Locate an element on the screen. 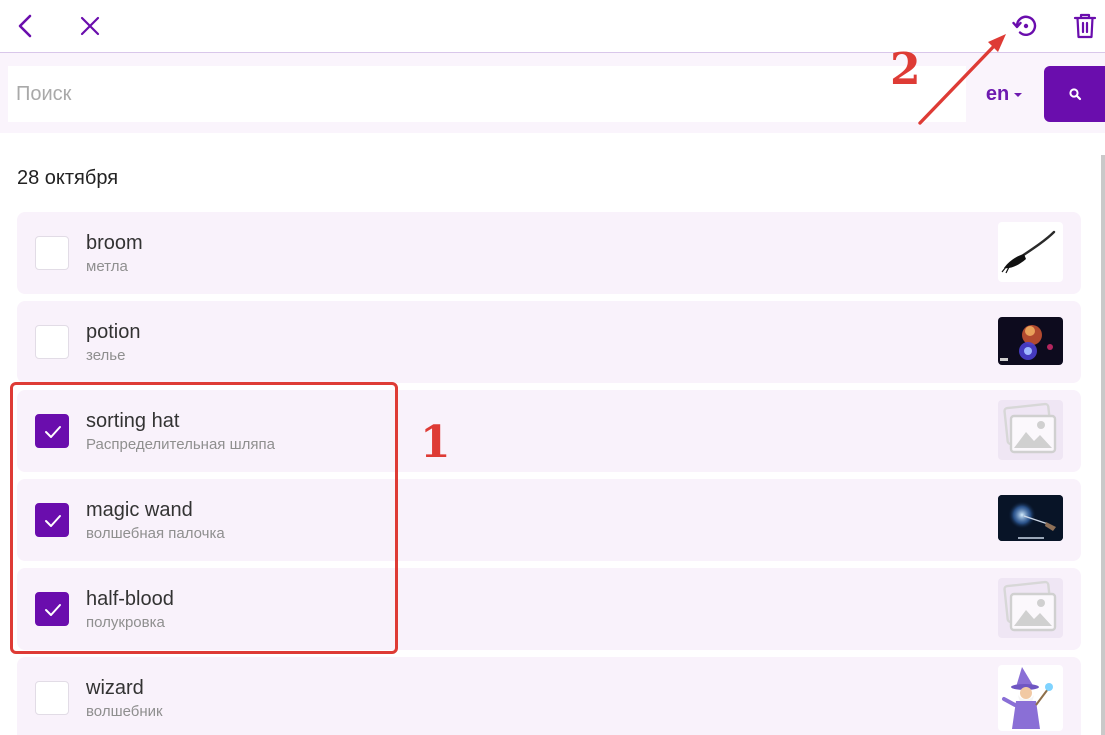 Image resolution: width=1105 pixels, height=735 pixels. scrollbar is located at coordinates (1103, 445).